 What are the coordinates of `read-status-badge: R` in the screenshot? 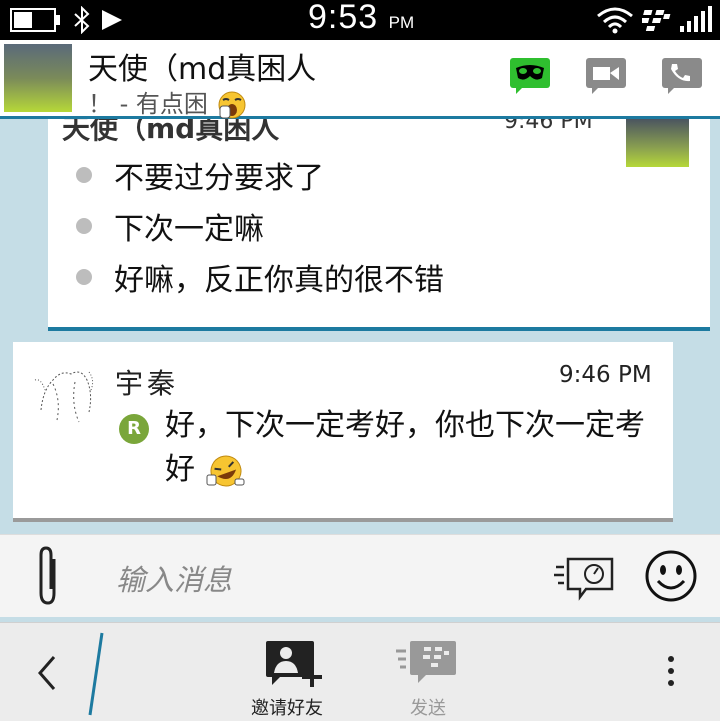 It's located at (134, 429).